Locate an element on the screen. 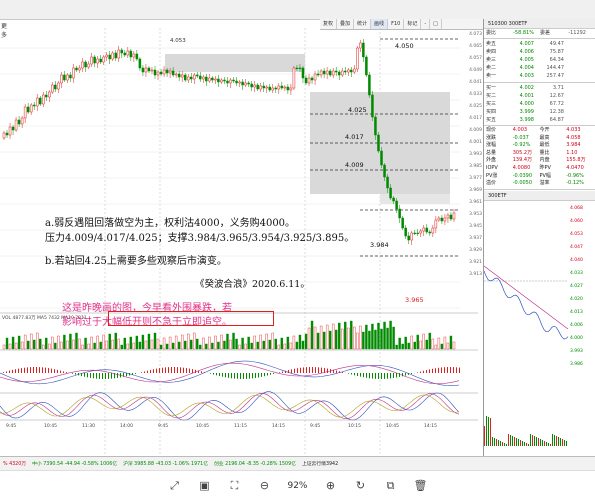 This screenshot has height=500, width=595. ask-row: 卖一 4.003 257.47 is located at coordinates (539, 76).